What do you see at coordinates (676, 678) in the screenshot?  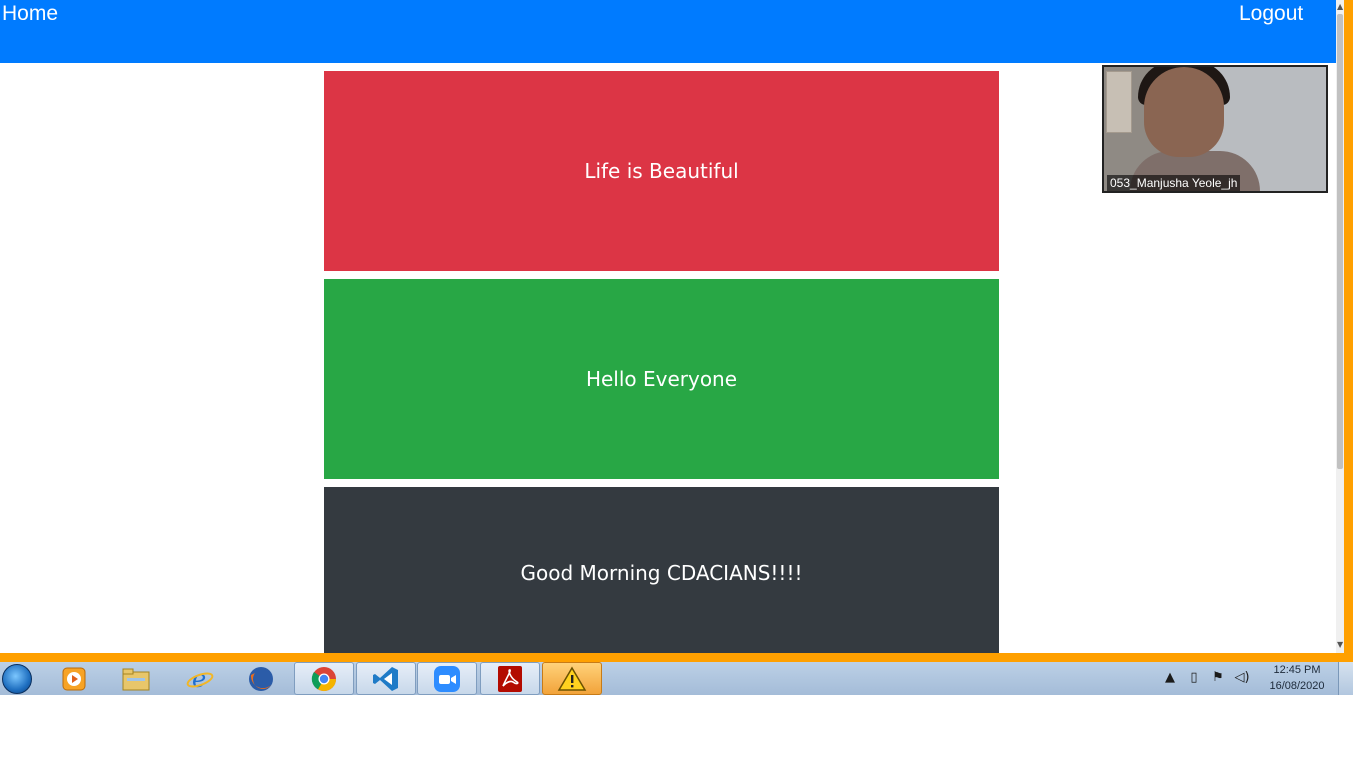 I see `windows-taskbar: e ▲ ▯ ⚑ ◁)` at bounding box center [676, 678].